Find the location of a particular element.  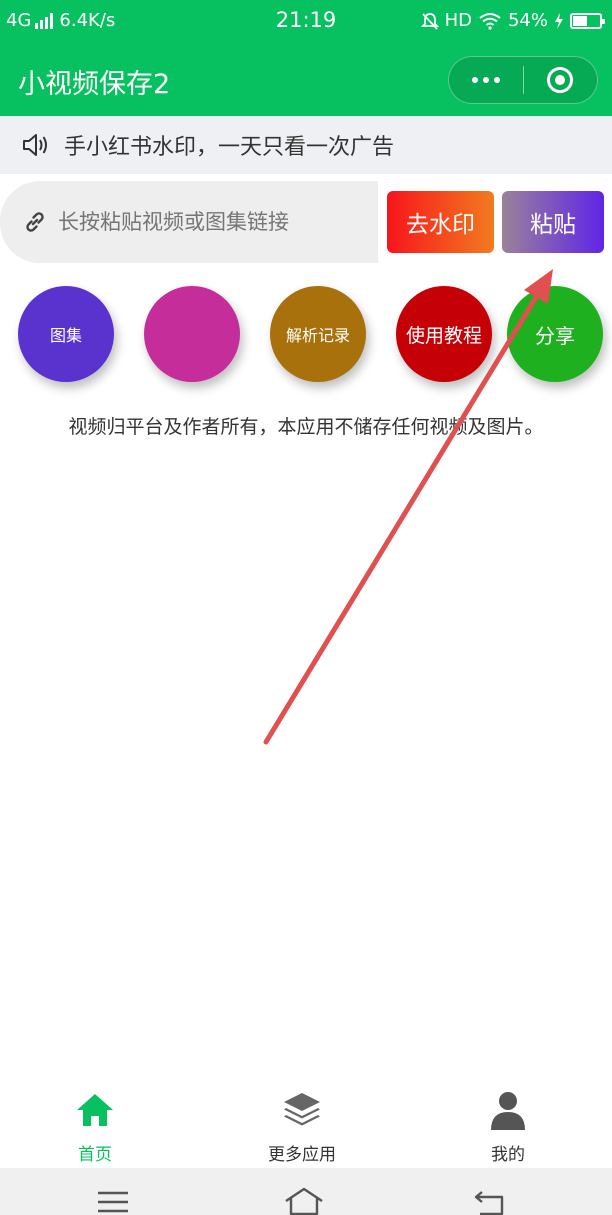

home-icon is located at coordinates (95, 1110).